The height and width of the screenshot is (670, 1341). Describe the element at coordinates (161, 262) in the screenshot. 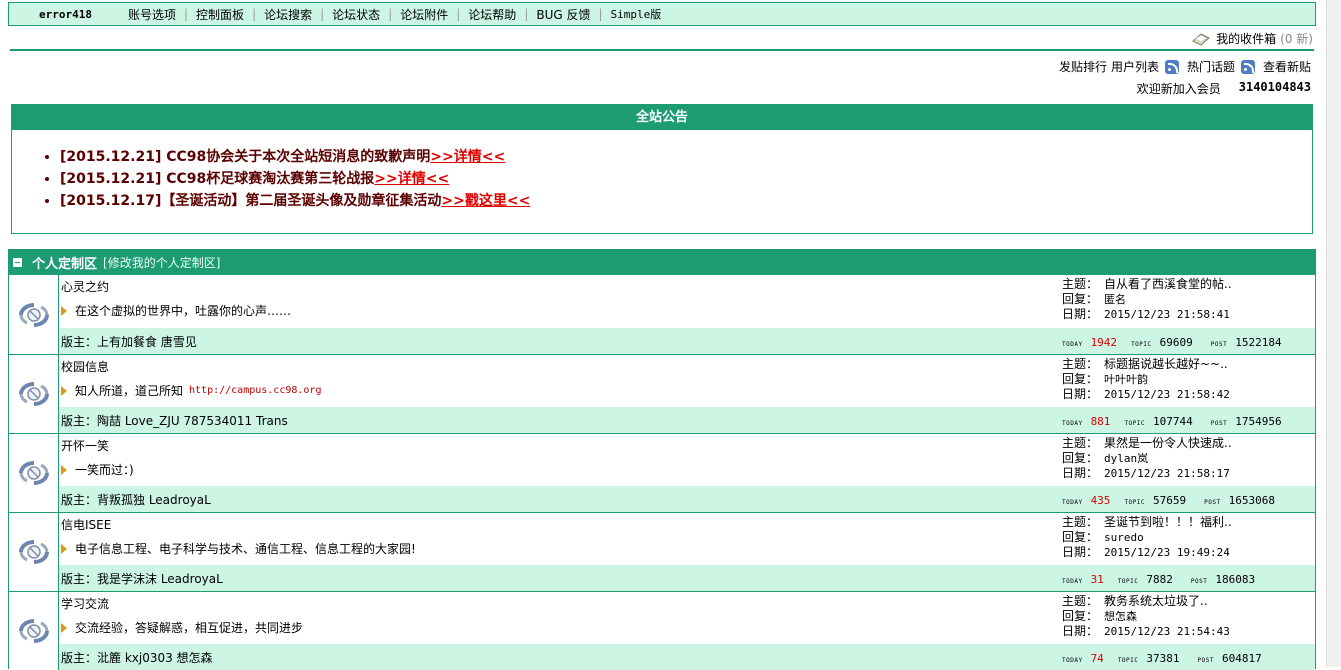

I see `edit-zone-link: [修改我的个人定制区]` at that location.